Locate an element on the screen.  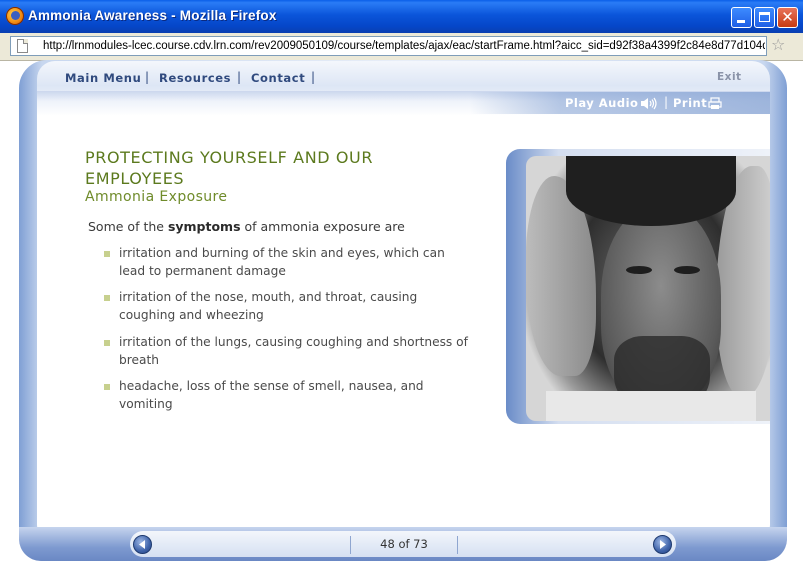
minimize-button is located at coordinates (741, 17).